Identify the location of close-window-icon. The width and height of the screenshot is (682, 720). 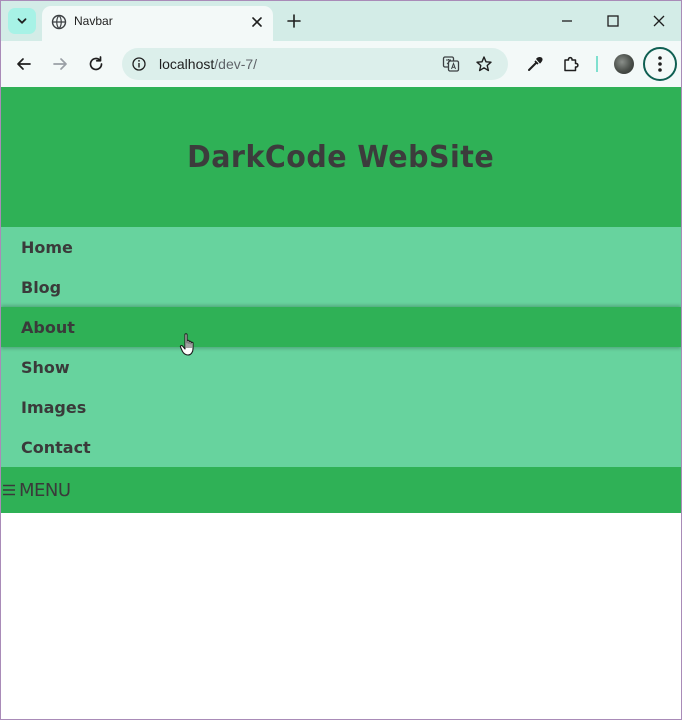
(659, 21).